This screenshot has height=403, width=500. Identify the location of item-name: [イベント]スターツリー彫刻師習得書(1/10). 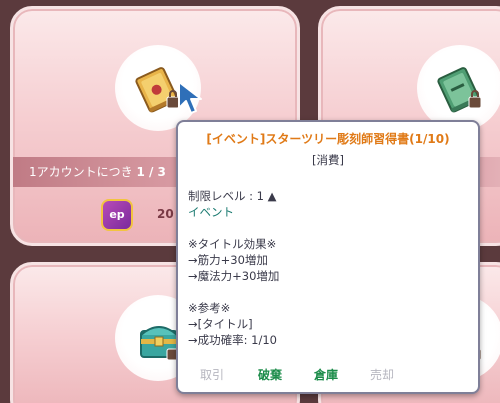
(328, 139).